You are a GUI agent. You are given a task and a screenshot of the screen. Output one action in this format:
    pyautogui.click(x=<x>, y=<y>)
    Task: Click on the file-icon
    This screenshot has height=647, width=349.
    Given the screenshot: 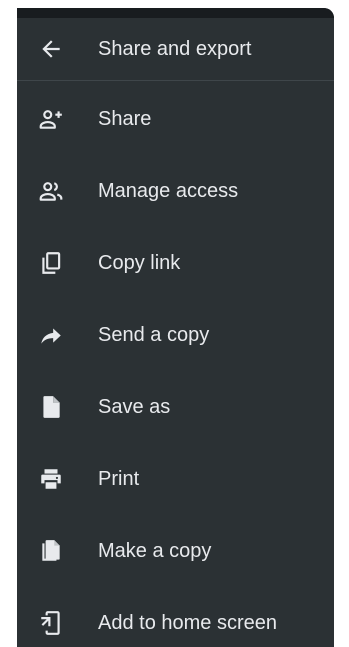 What is the action you would take?
    pyautogui.click(x=51, y=407)
    